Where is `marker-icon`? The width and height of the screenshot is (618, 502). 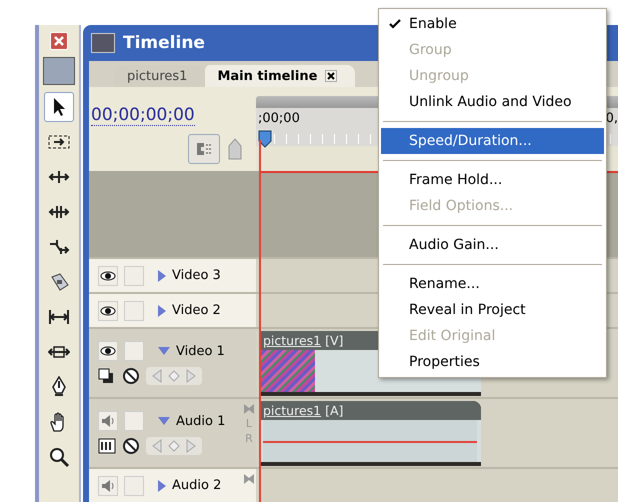
marker-icon is located at coordinates (235, 149).